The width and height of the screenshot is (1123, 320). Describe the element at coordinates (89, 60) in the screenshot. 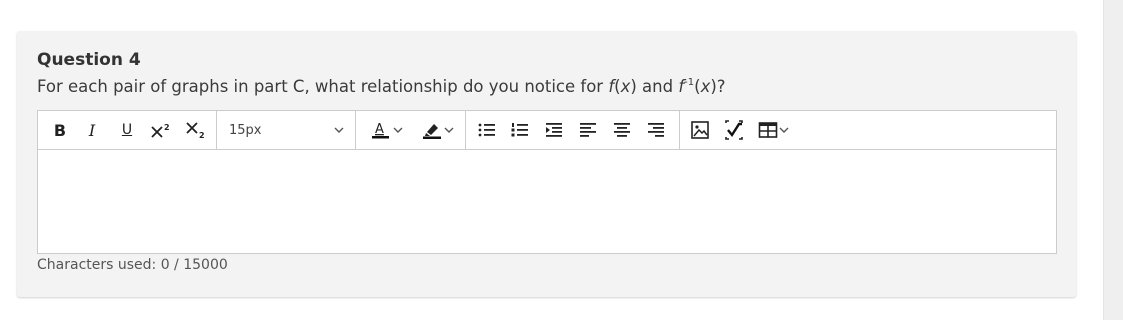

I see `question-title: Question 4` at that location.